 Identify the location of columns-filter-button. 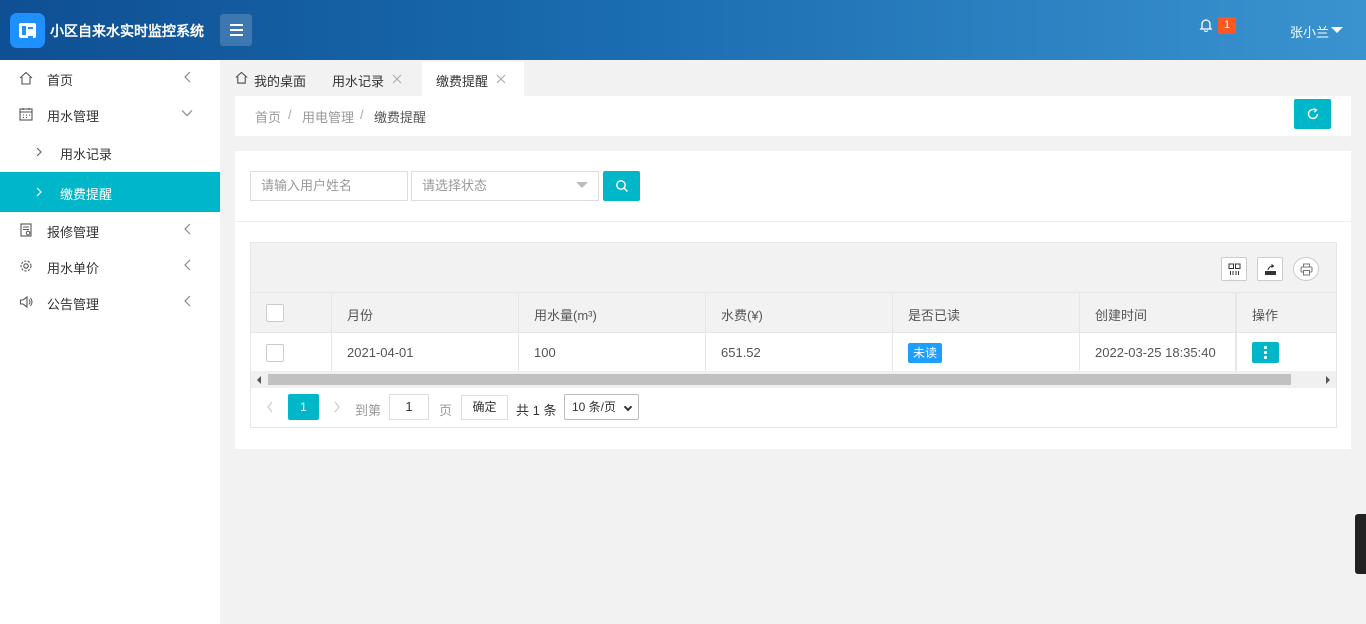
(1234, 269).